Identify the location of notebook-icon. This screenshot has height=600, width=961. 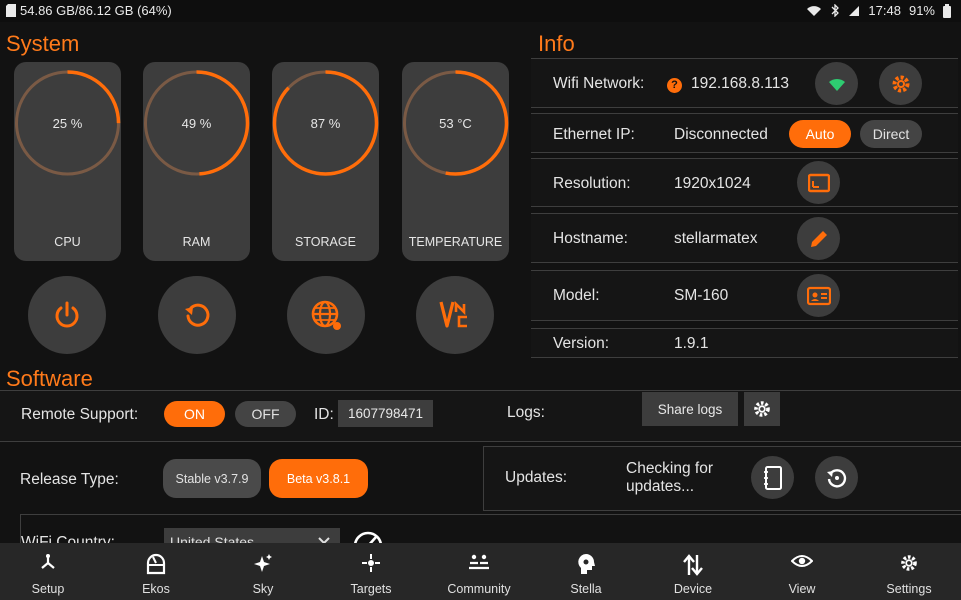
(772, 477).